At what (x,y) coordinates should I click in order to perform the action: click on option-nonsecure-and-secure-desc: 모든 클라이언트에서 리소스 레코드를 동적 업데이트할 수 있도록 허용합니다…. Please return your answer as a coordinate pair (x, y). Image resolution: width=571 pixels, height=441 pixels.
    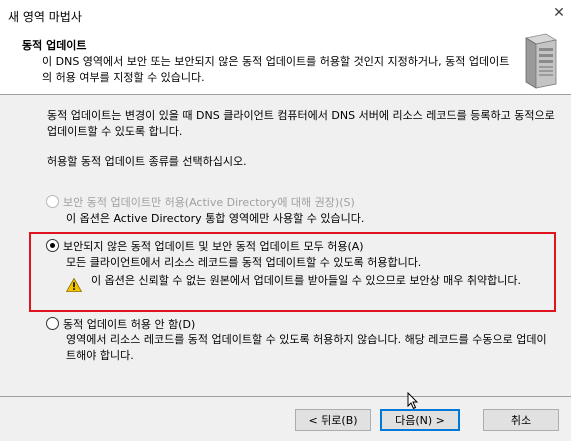
    Looking at the image, I should click on (244, 262).